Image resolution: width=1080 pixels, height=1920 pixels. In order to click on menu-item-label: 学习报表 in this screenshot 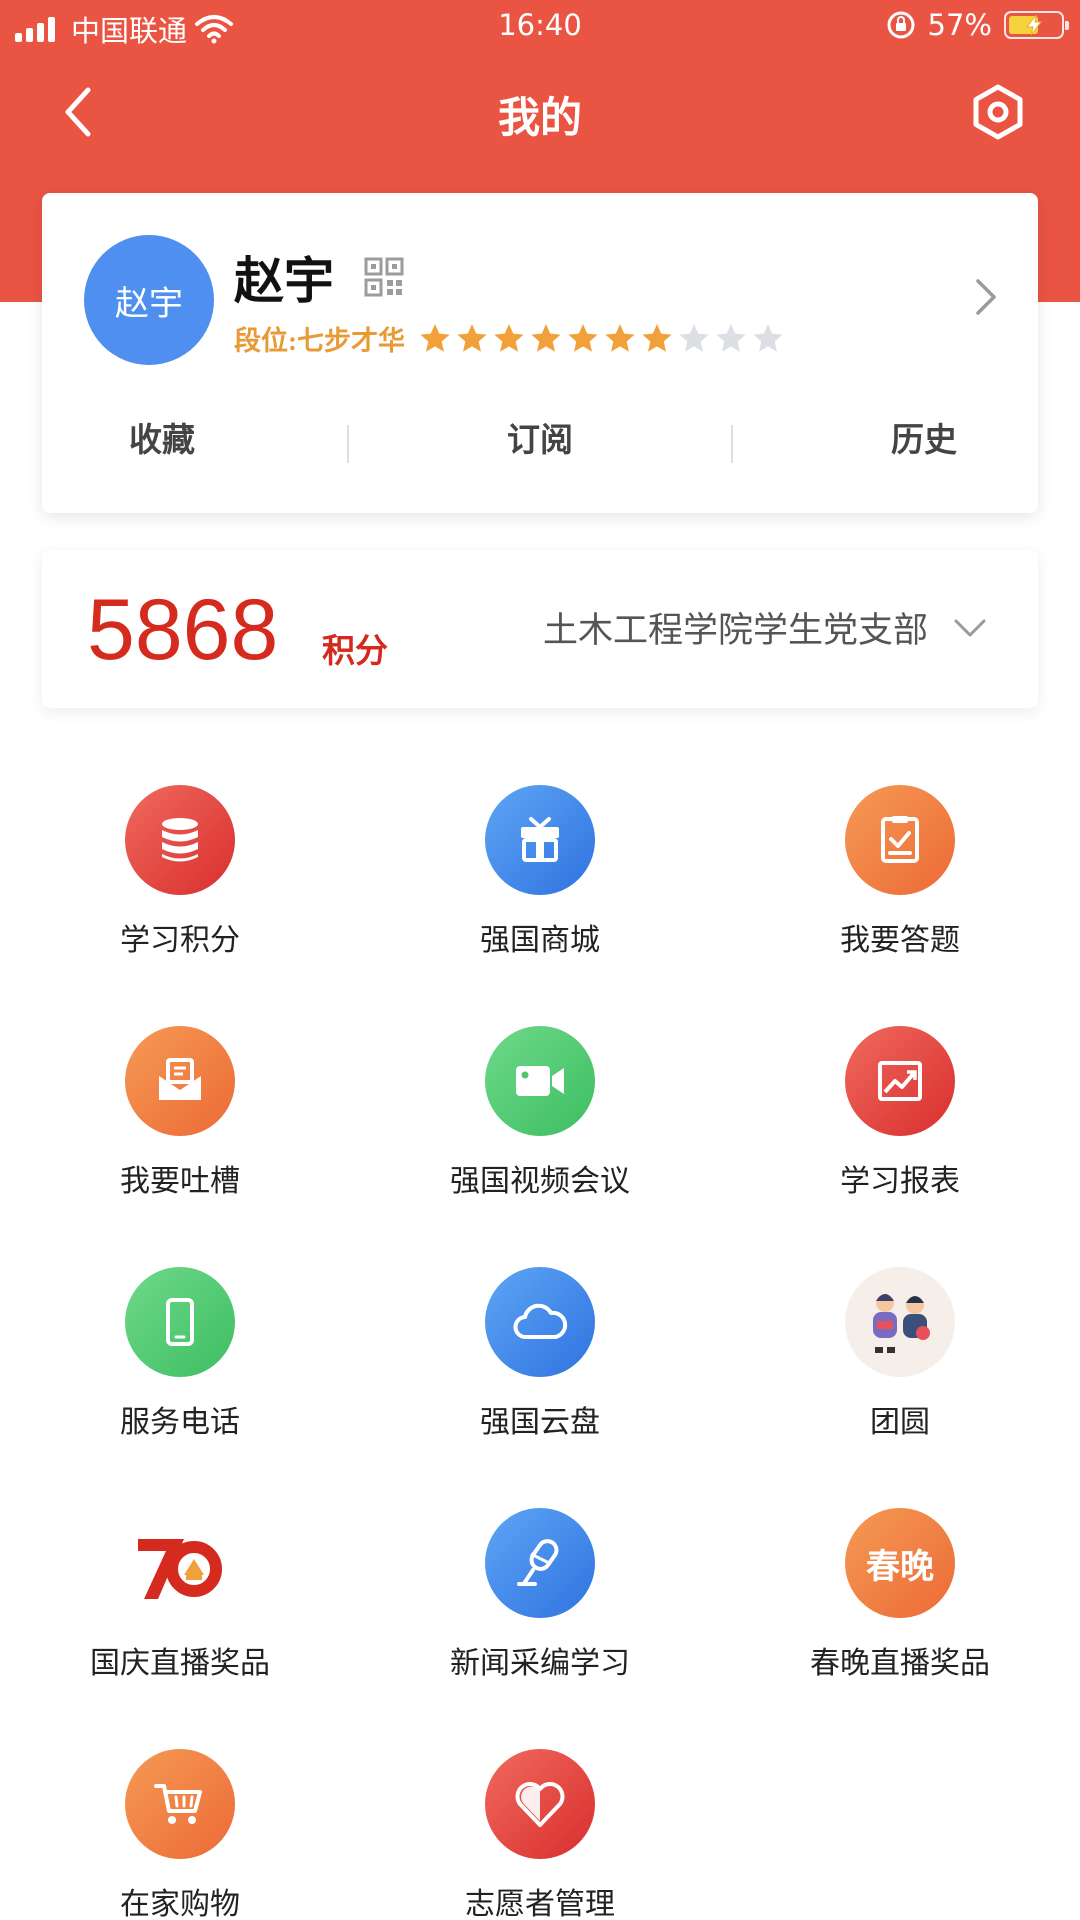, I will do `click(900, 1181)`.